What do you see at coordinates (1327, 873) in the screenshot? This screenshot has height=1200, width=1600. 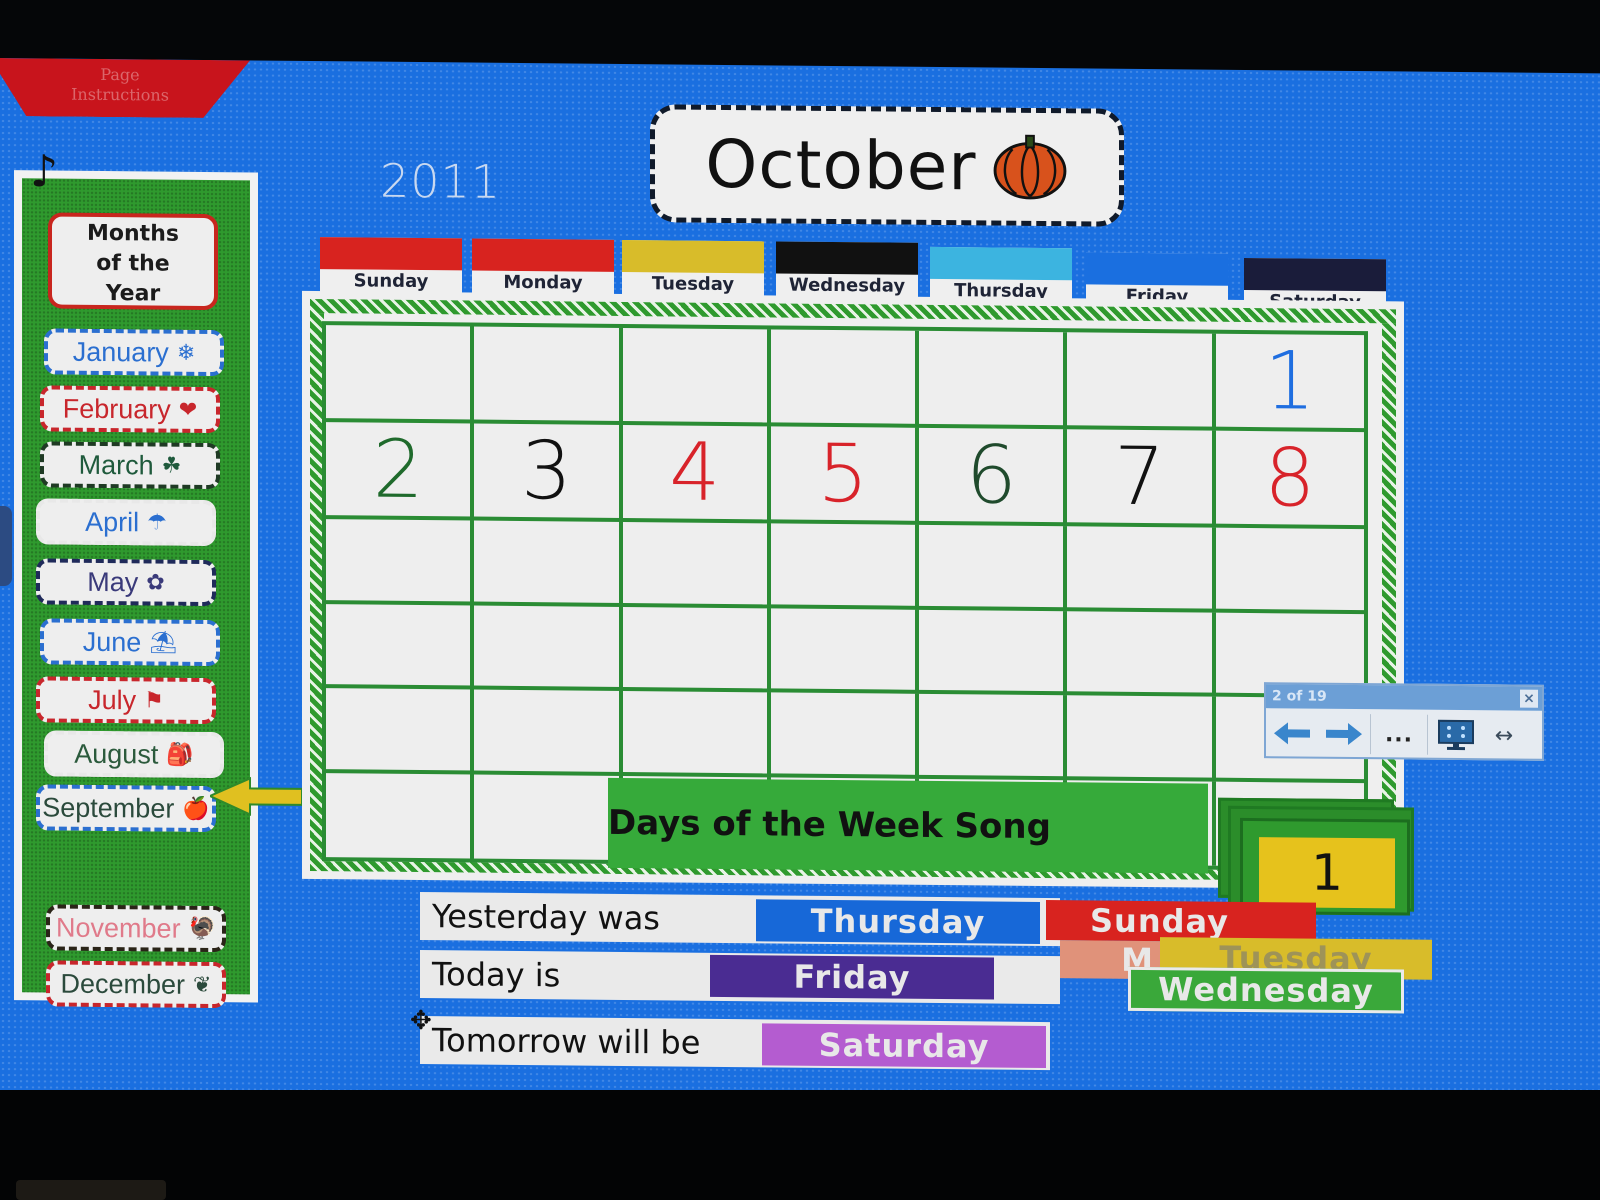 I see `day-counter-value: 1` at bounding box center [1327, 873].